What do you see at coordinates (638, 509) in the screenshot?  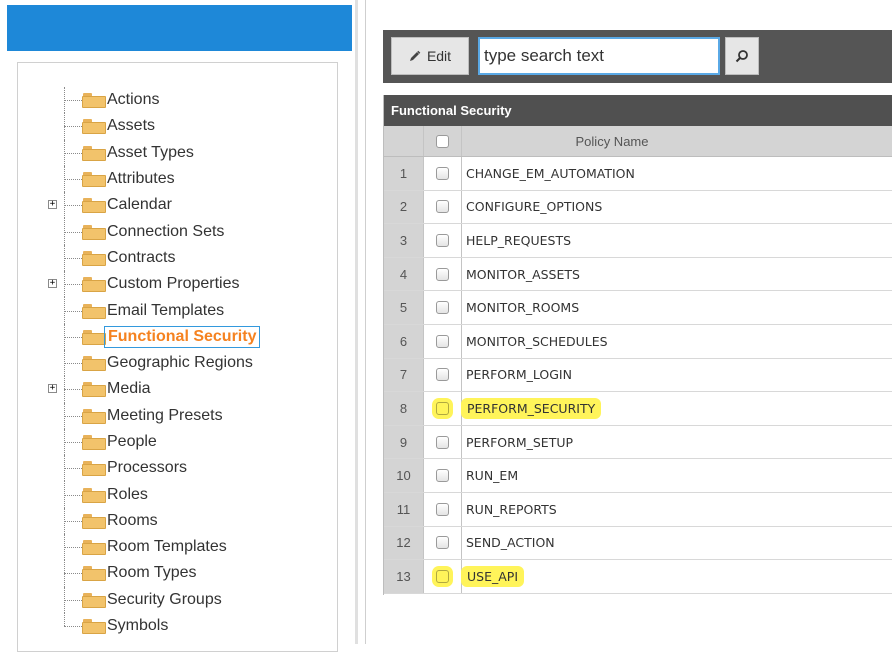 I see `table-row: 11 RUN_REPORTS` at bounding box center [638, 509].